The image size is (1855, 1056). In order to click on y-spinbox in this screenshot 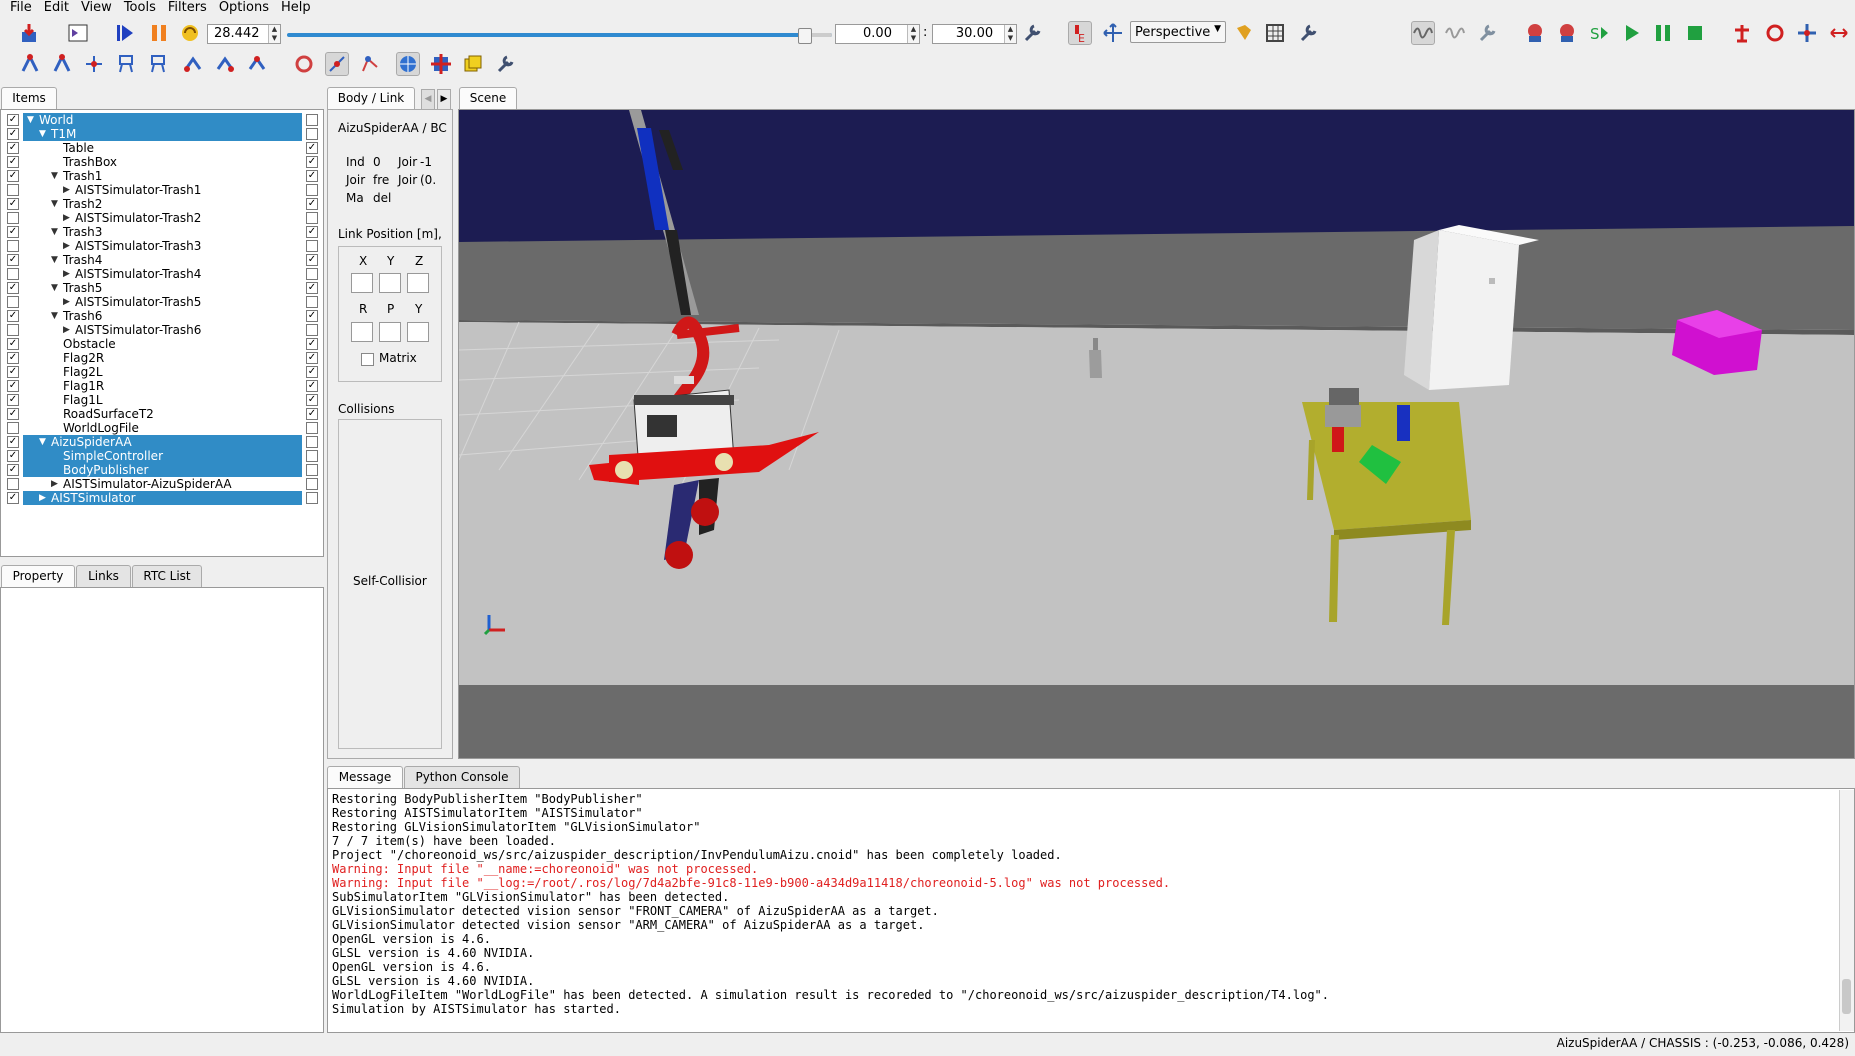, I will do `click(390, 283)`.